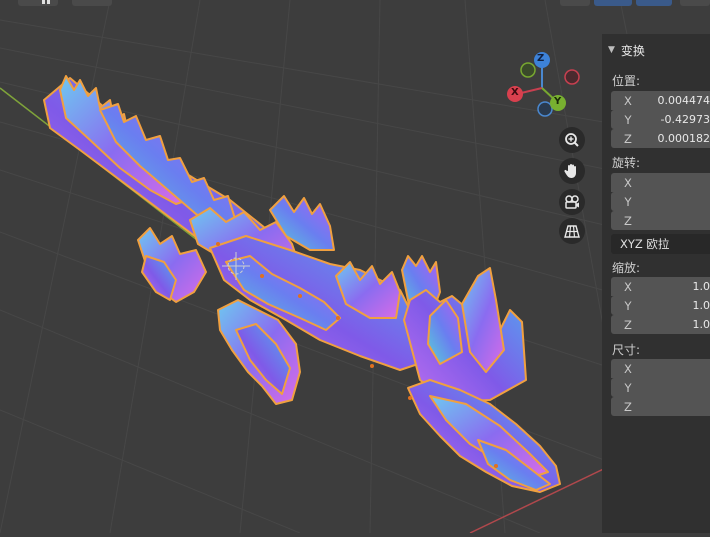 The width and height of the screenshot is (710, 537). What do you see at coordinates (654, 3) in the screenshot?
I see `header-overlay-toggle` at bounding box center [654, 3].